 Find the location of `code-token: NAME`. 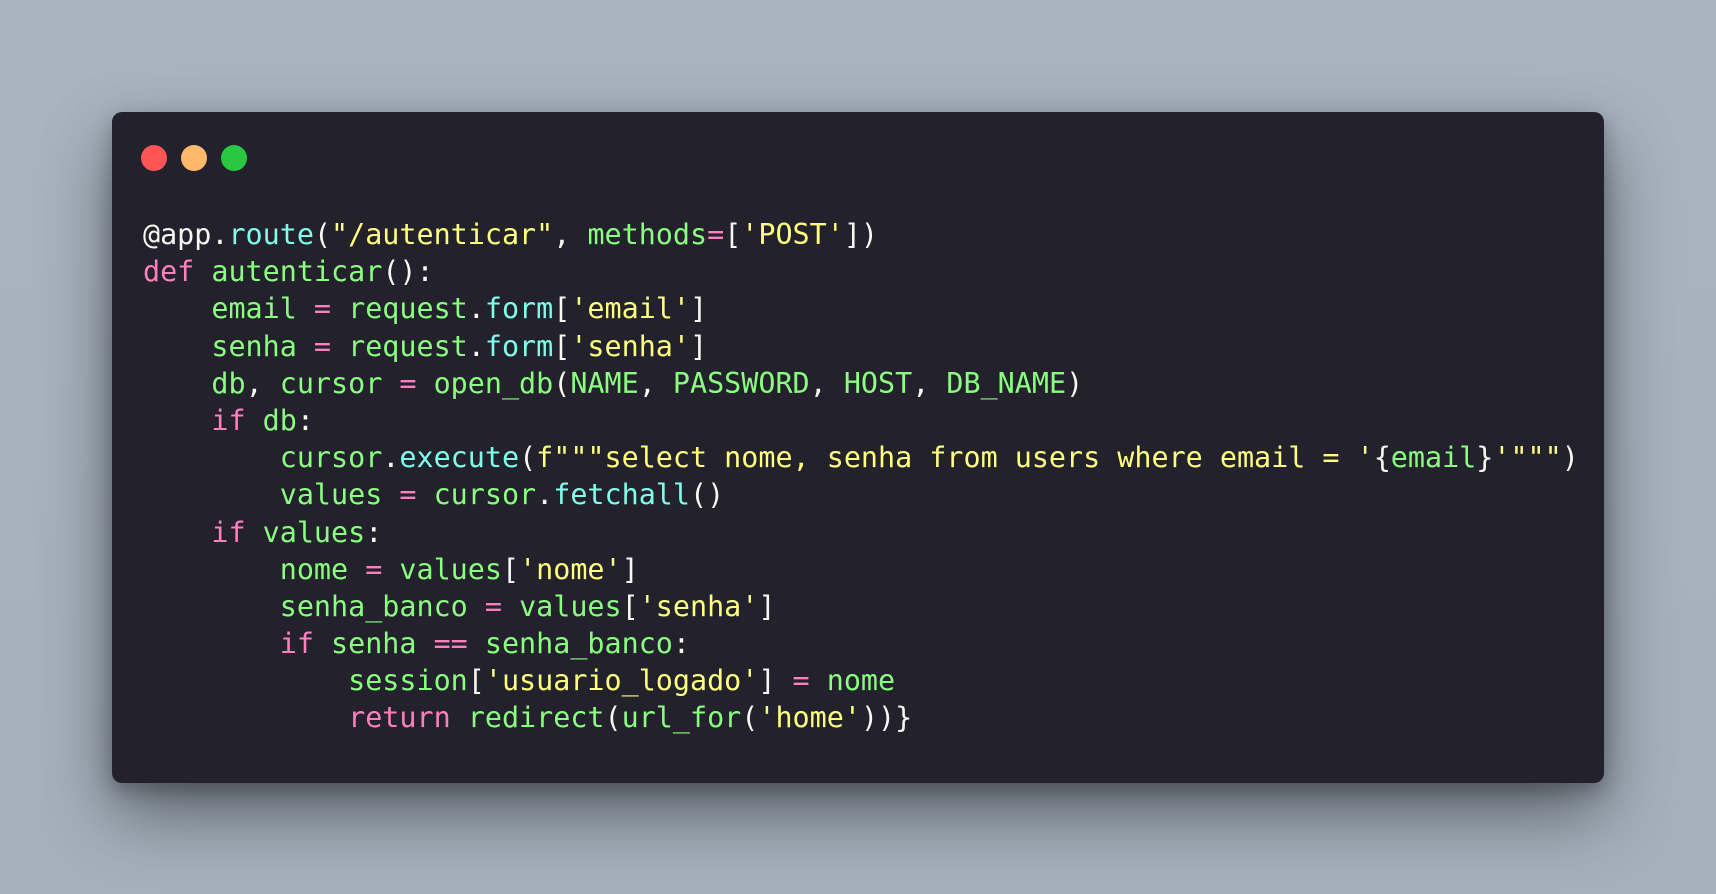

code-token: NAME is located at coordinates (604, 383).